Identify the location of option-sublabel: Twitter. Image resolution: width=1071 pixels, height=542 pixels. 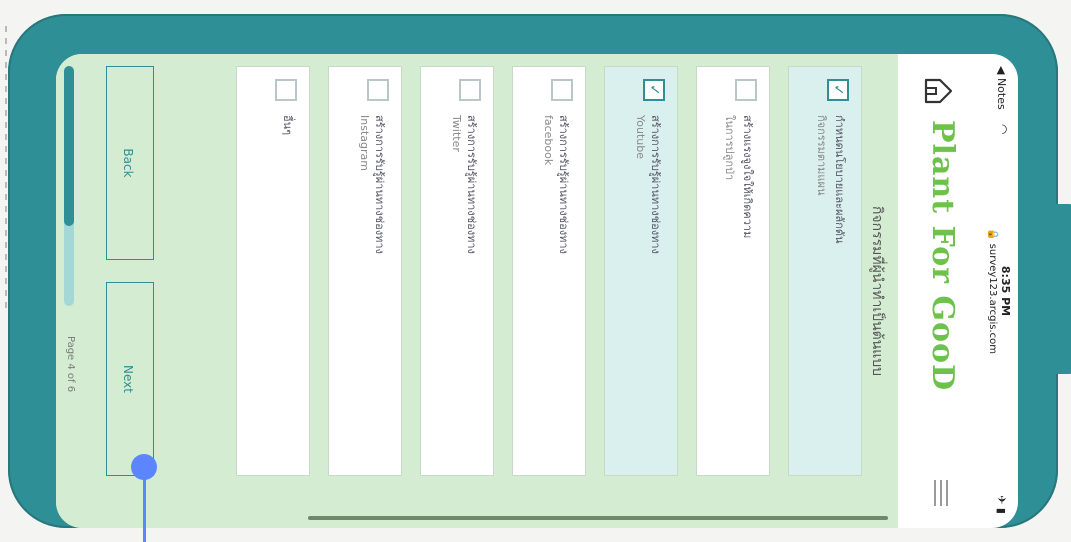
(456, 133).